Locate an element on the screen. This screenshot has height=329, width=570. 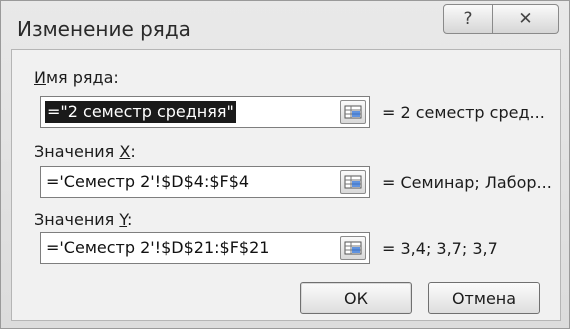
y-values-preview: = 3,4; 3,7; 3,7 is located at coordinates (440, 248).